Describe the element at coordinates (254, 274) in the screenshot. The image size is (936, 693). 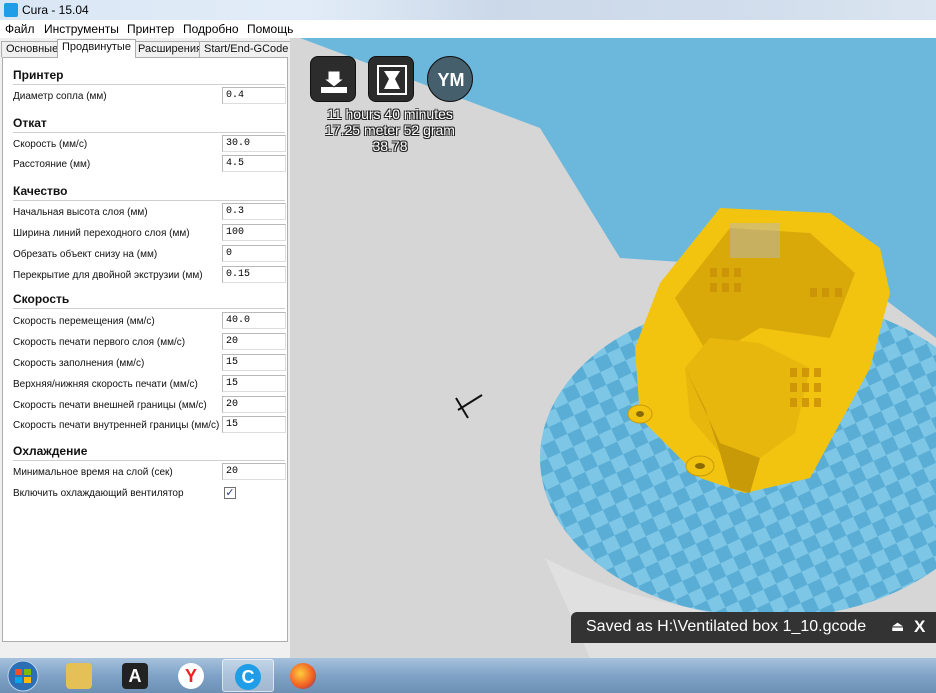
I see `dual-extrusion-overlap-field: 0.15` at that location.